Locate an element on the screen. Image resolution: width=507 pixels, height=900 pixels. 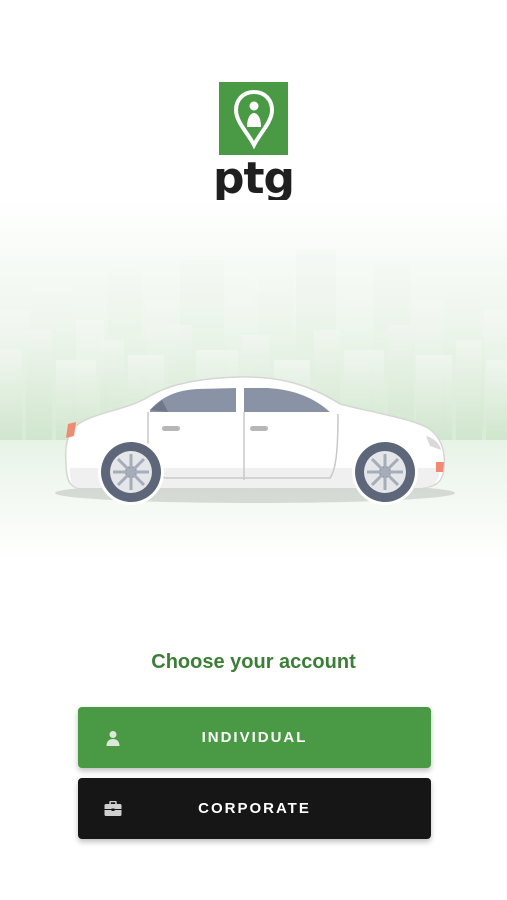
rear-wheel is located at coordinates (131, 472).